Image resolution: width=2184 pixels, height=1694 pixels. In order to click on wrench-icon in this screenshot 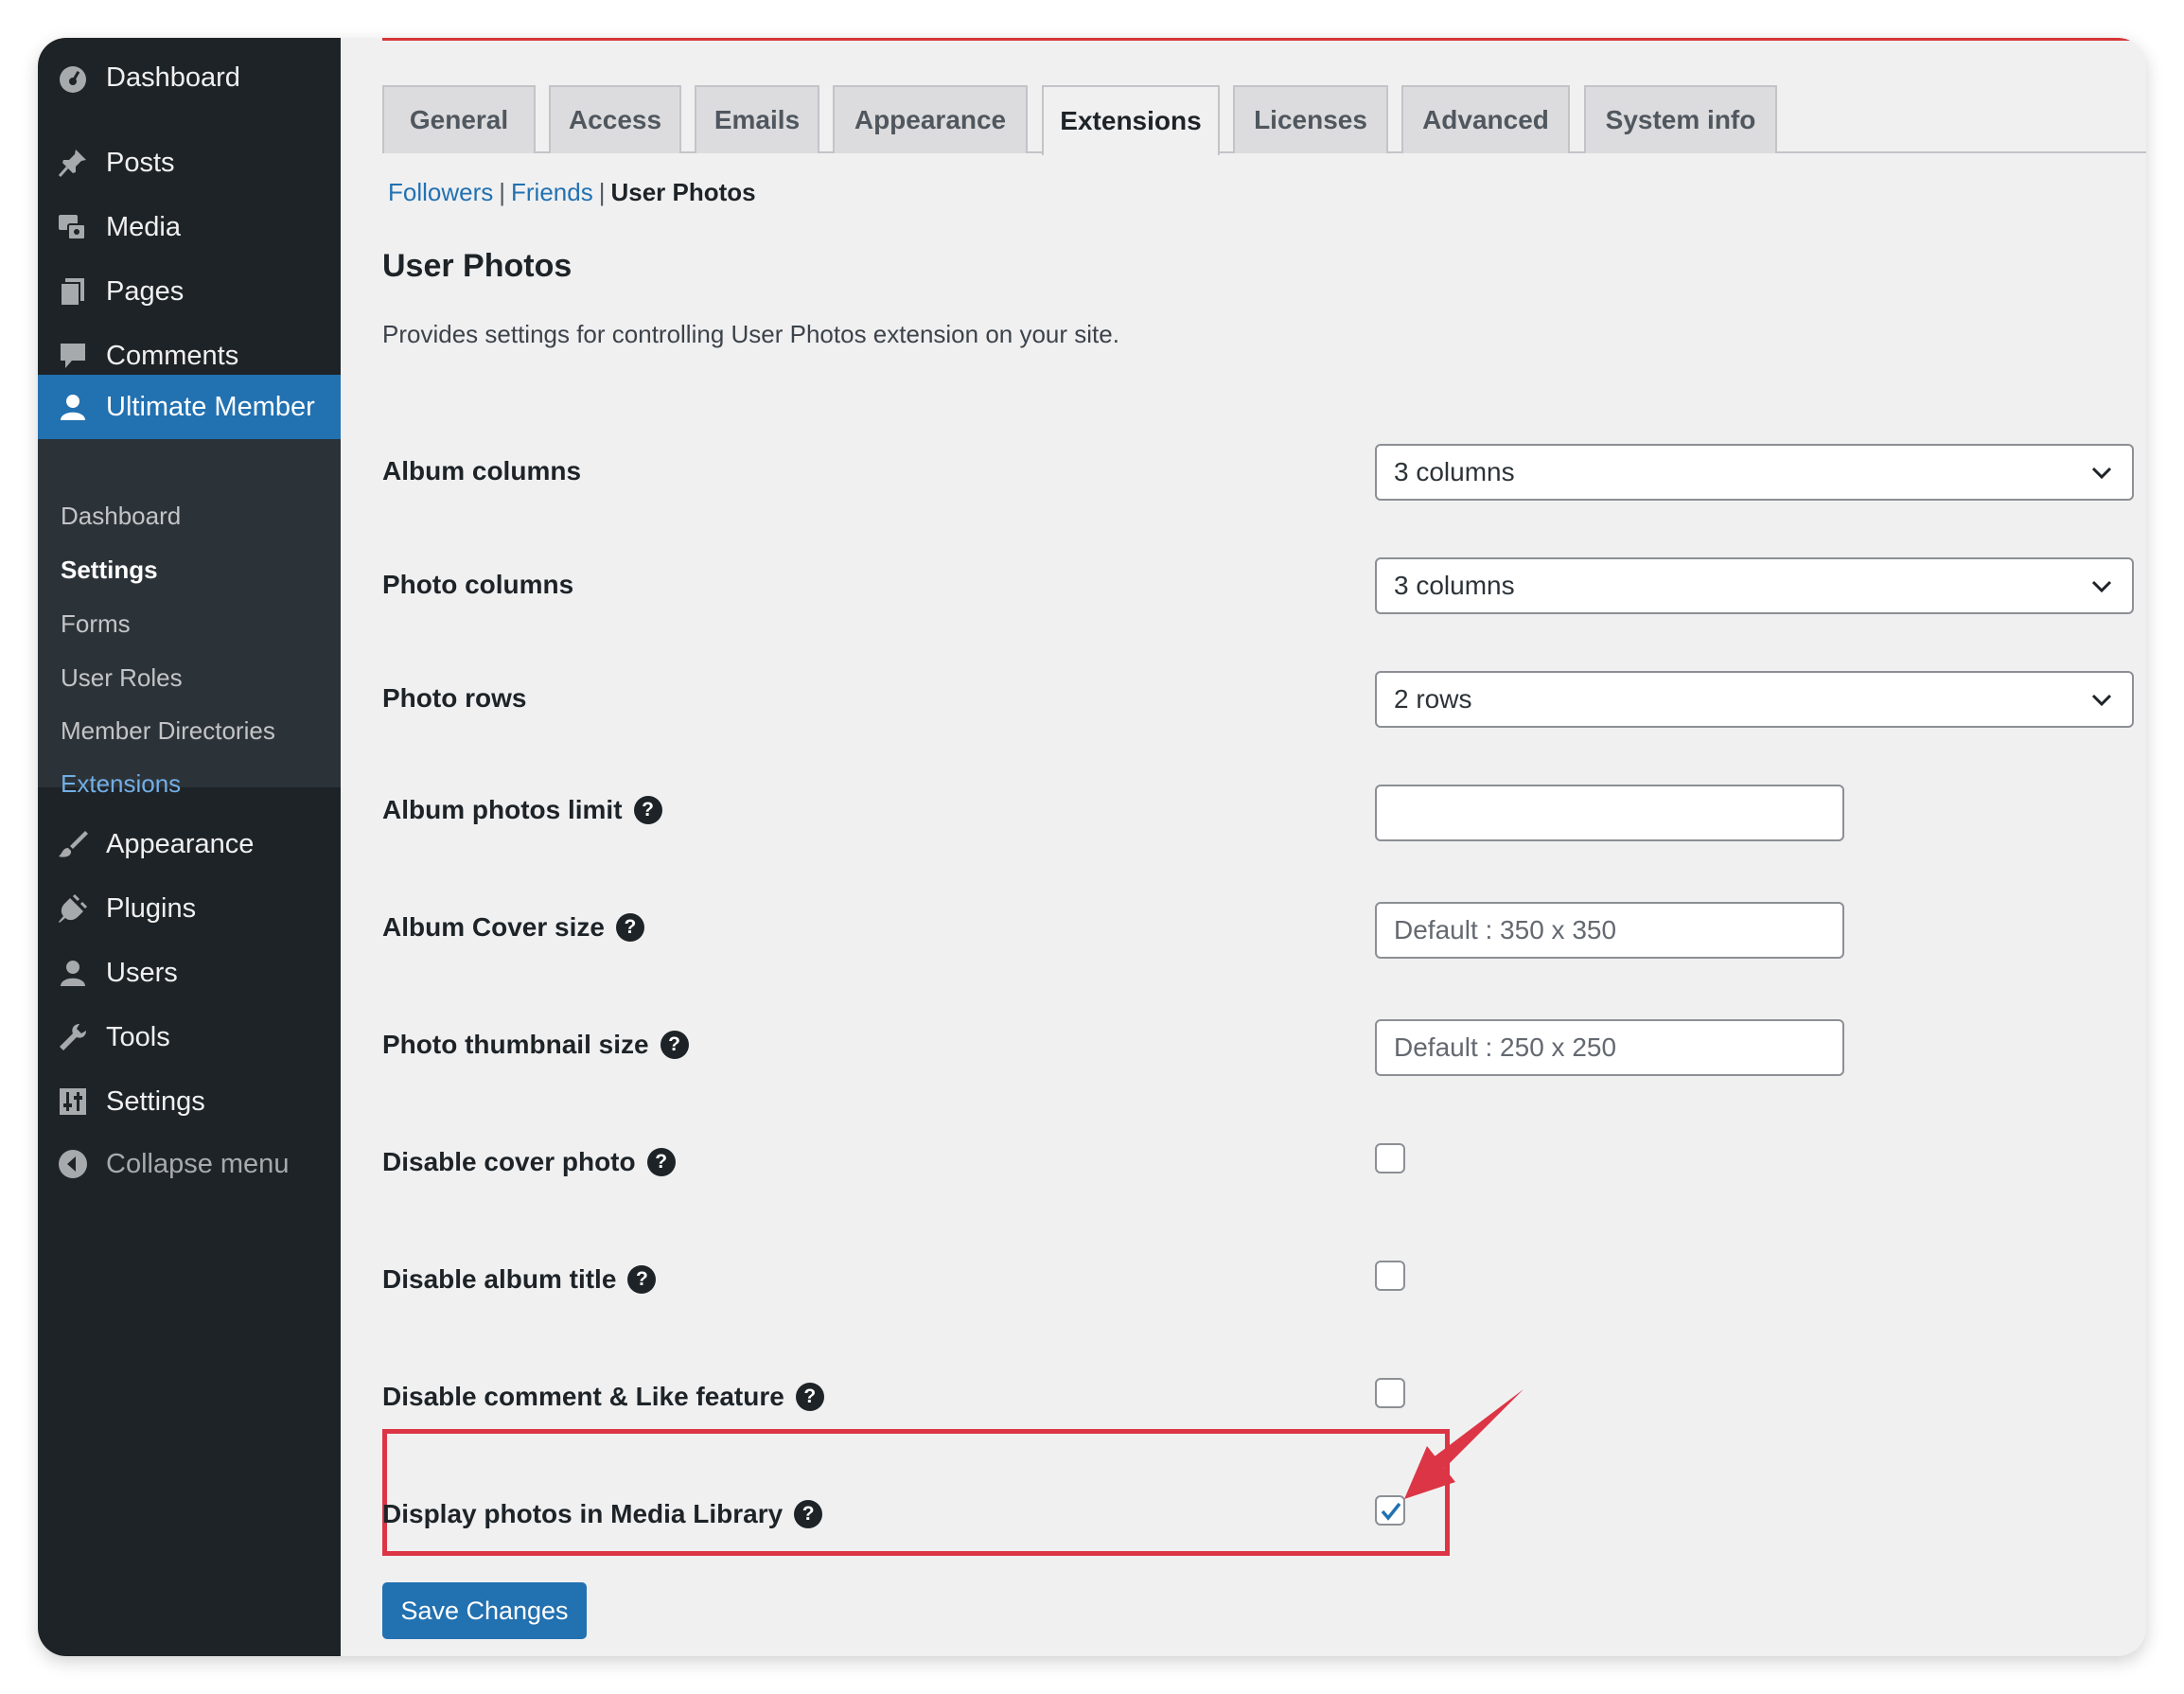, I will do `click(73, 1037)`.